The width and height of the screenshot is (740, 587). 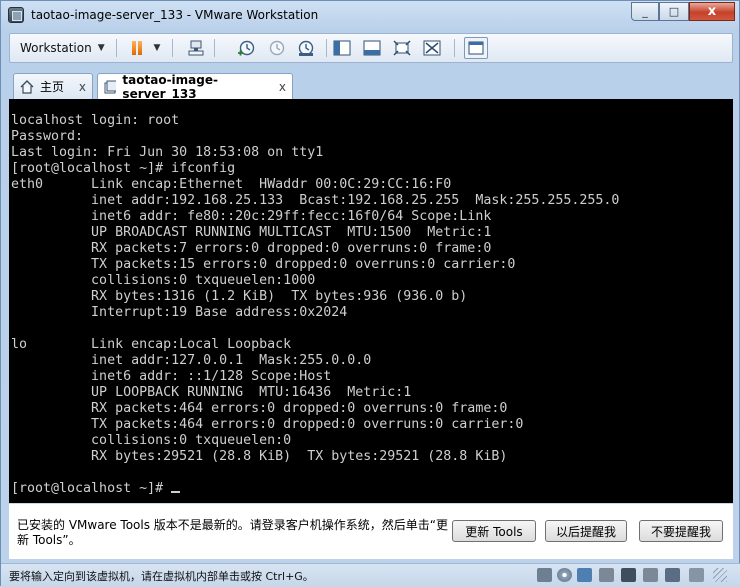 I want to click on status-message: 要将输入定向到该虚拟机，请在虚拟机内部单击或按 Ctrl+G。, so click(x=161, y=576).